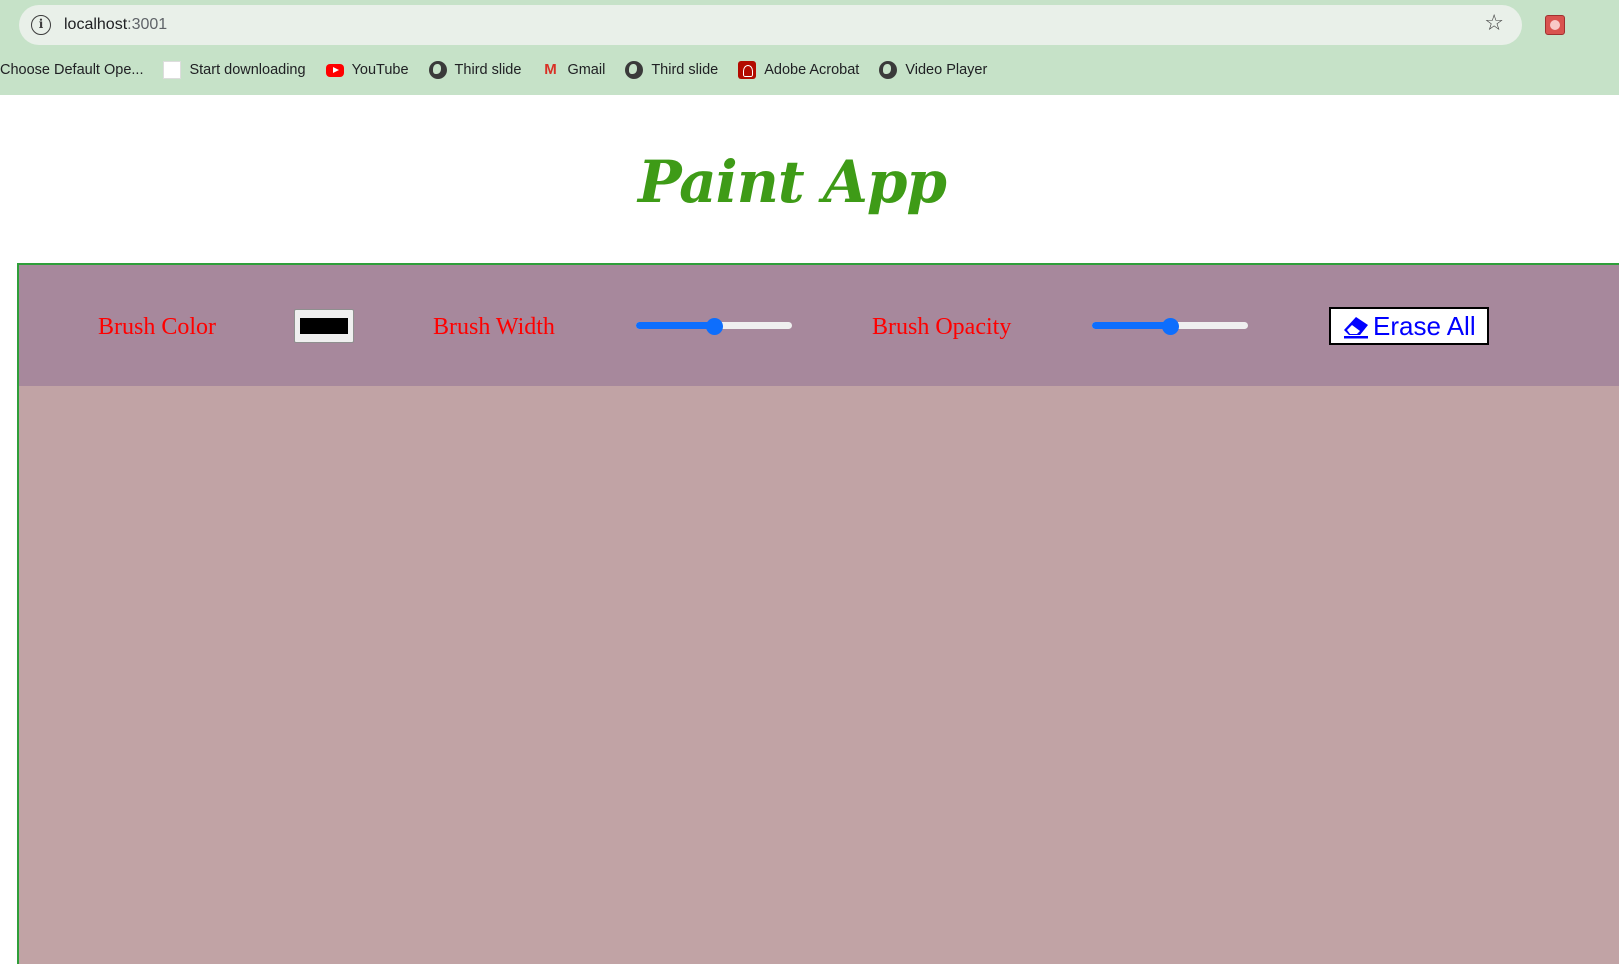  I want to click on brush-color-label: Brush Color, so click(157, 327).